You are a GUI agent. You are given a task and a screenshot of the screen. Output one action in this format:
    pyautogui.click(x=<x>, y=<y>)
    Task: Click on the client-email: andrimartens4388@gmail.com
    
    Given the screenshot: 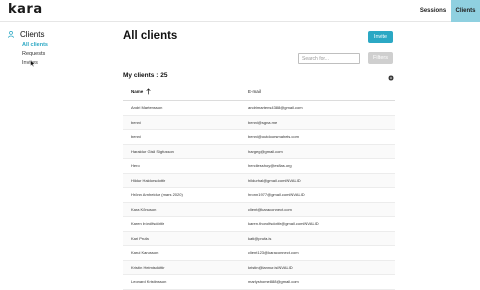 What is the action you would take?
    pyautogui.click(x=275, y=107)
    